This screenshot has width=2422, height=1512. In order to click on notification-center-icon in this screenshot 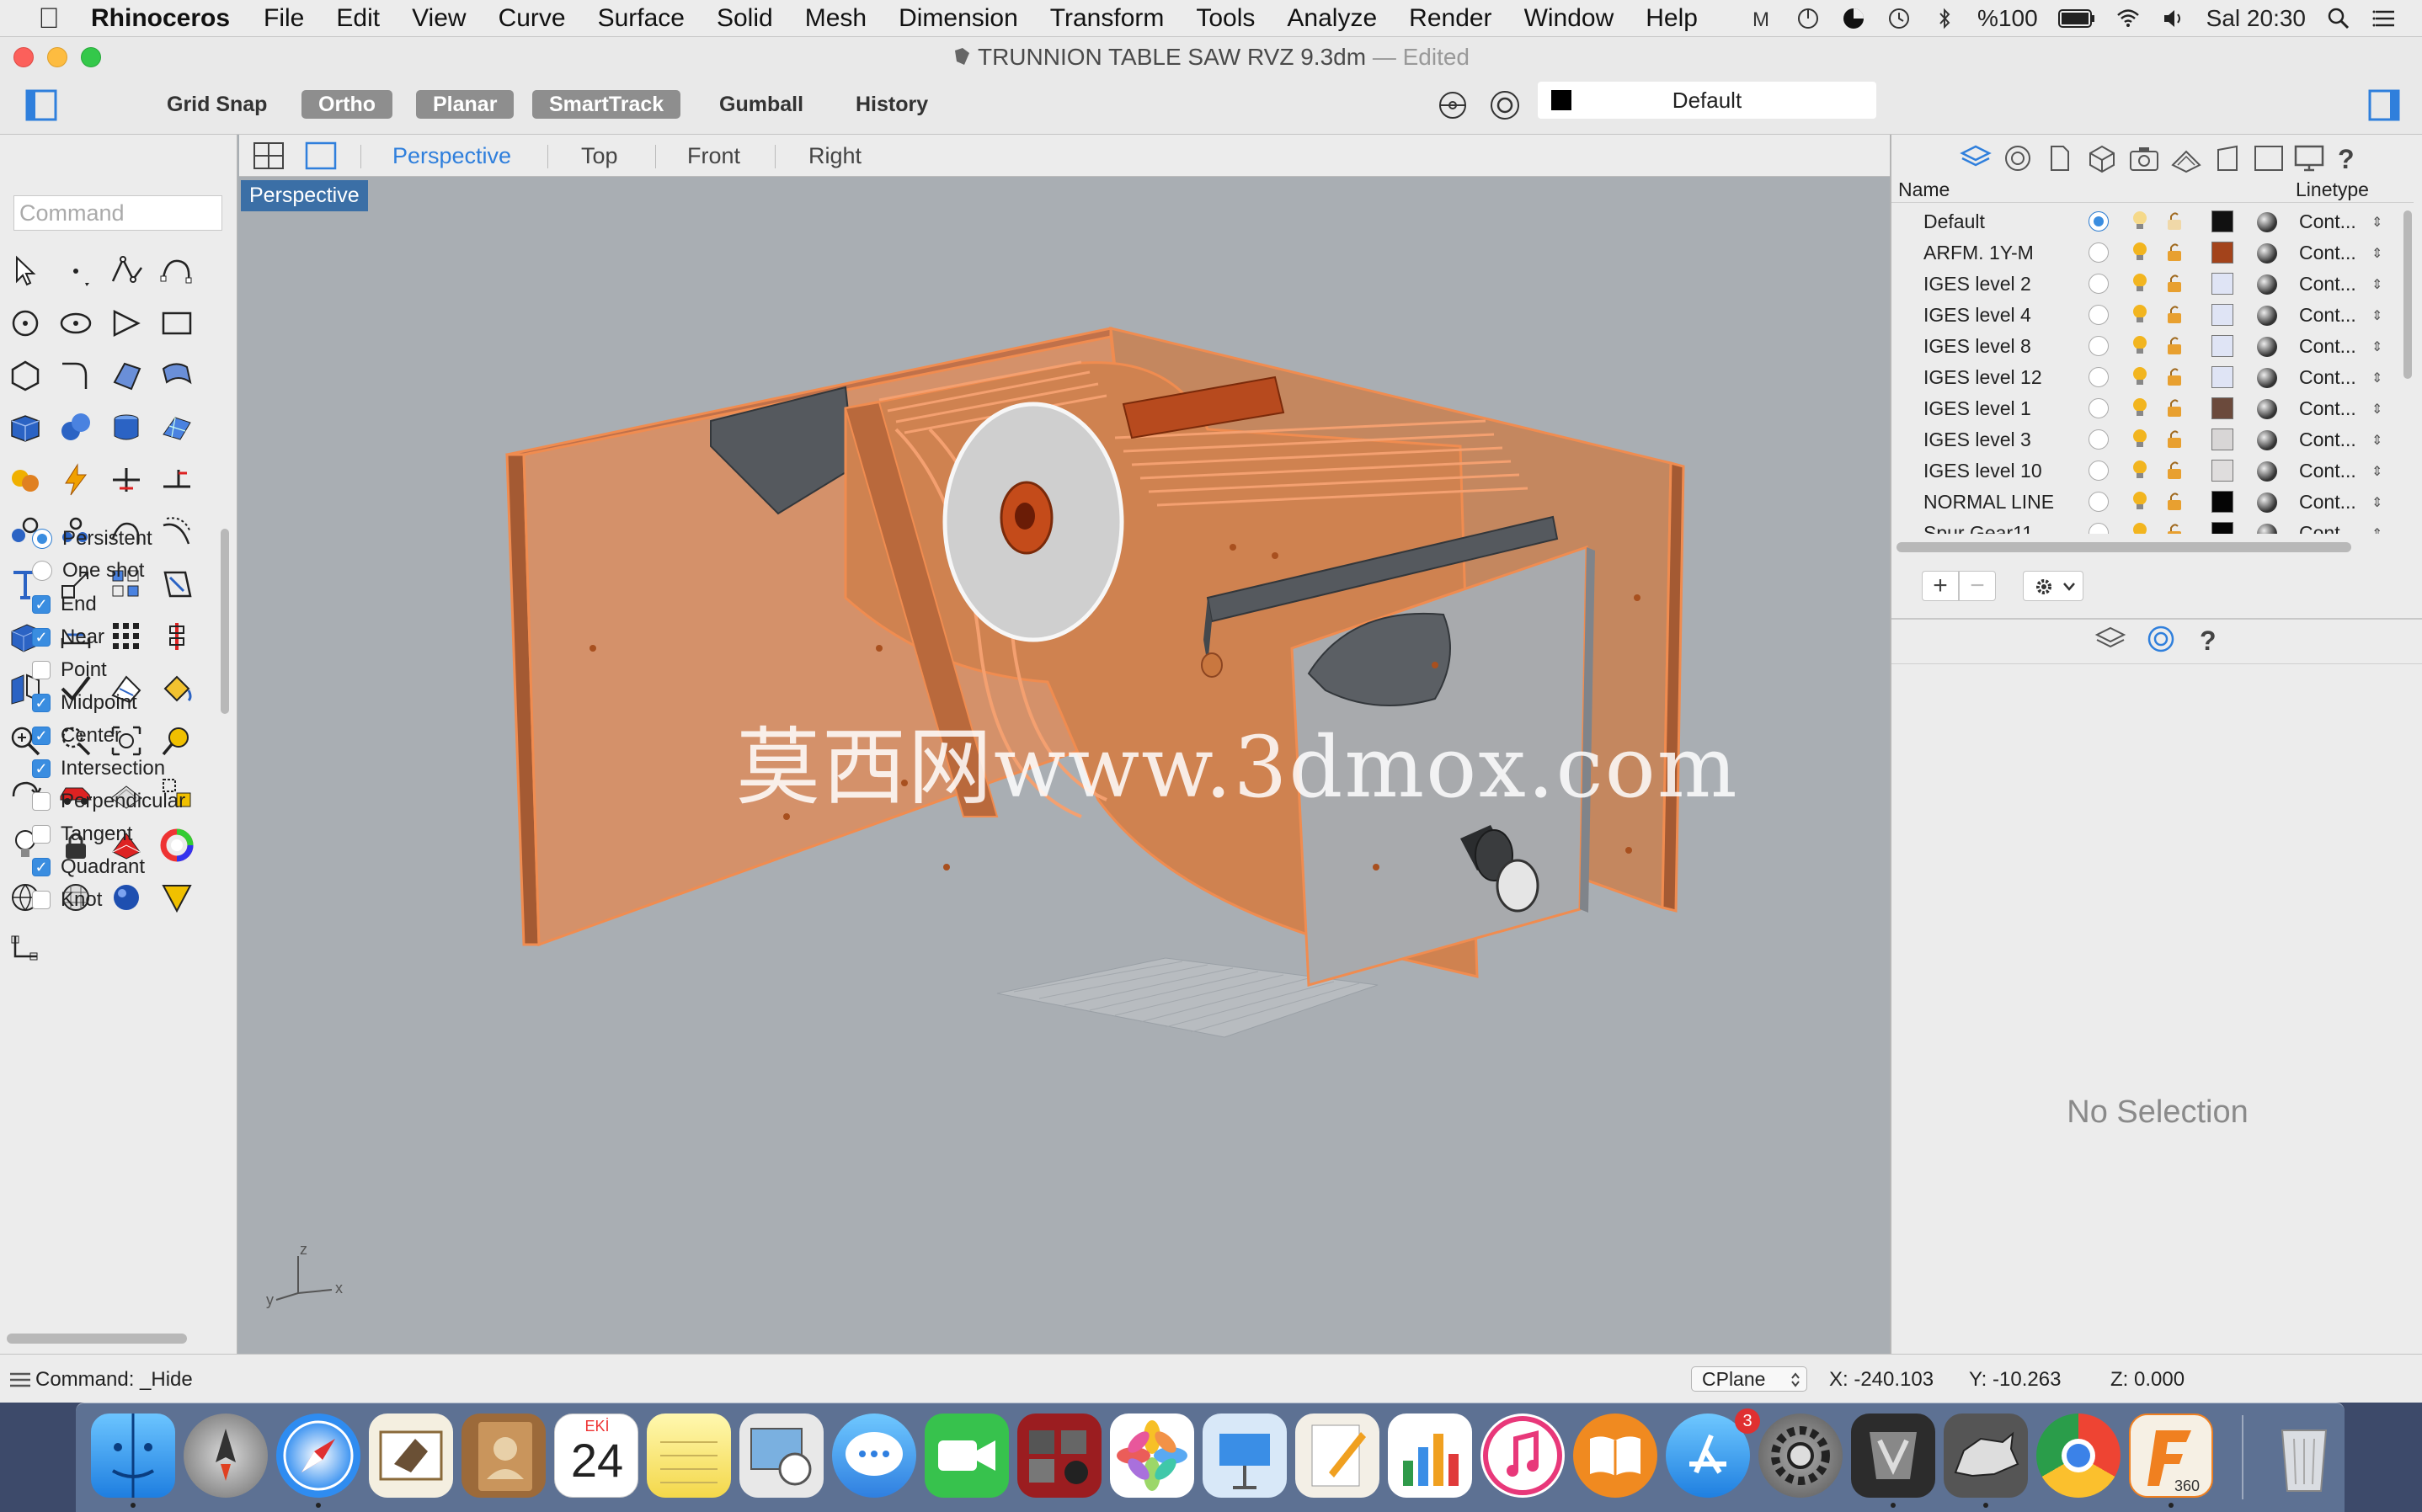, I will do `click(2384, 18)`.